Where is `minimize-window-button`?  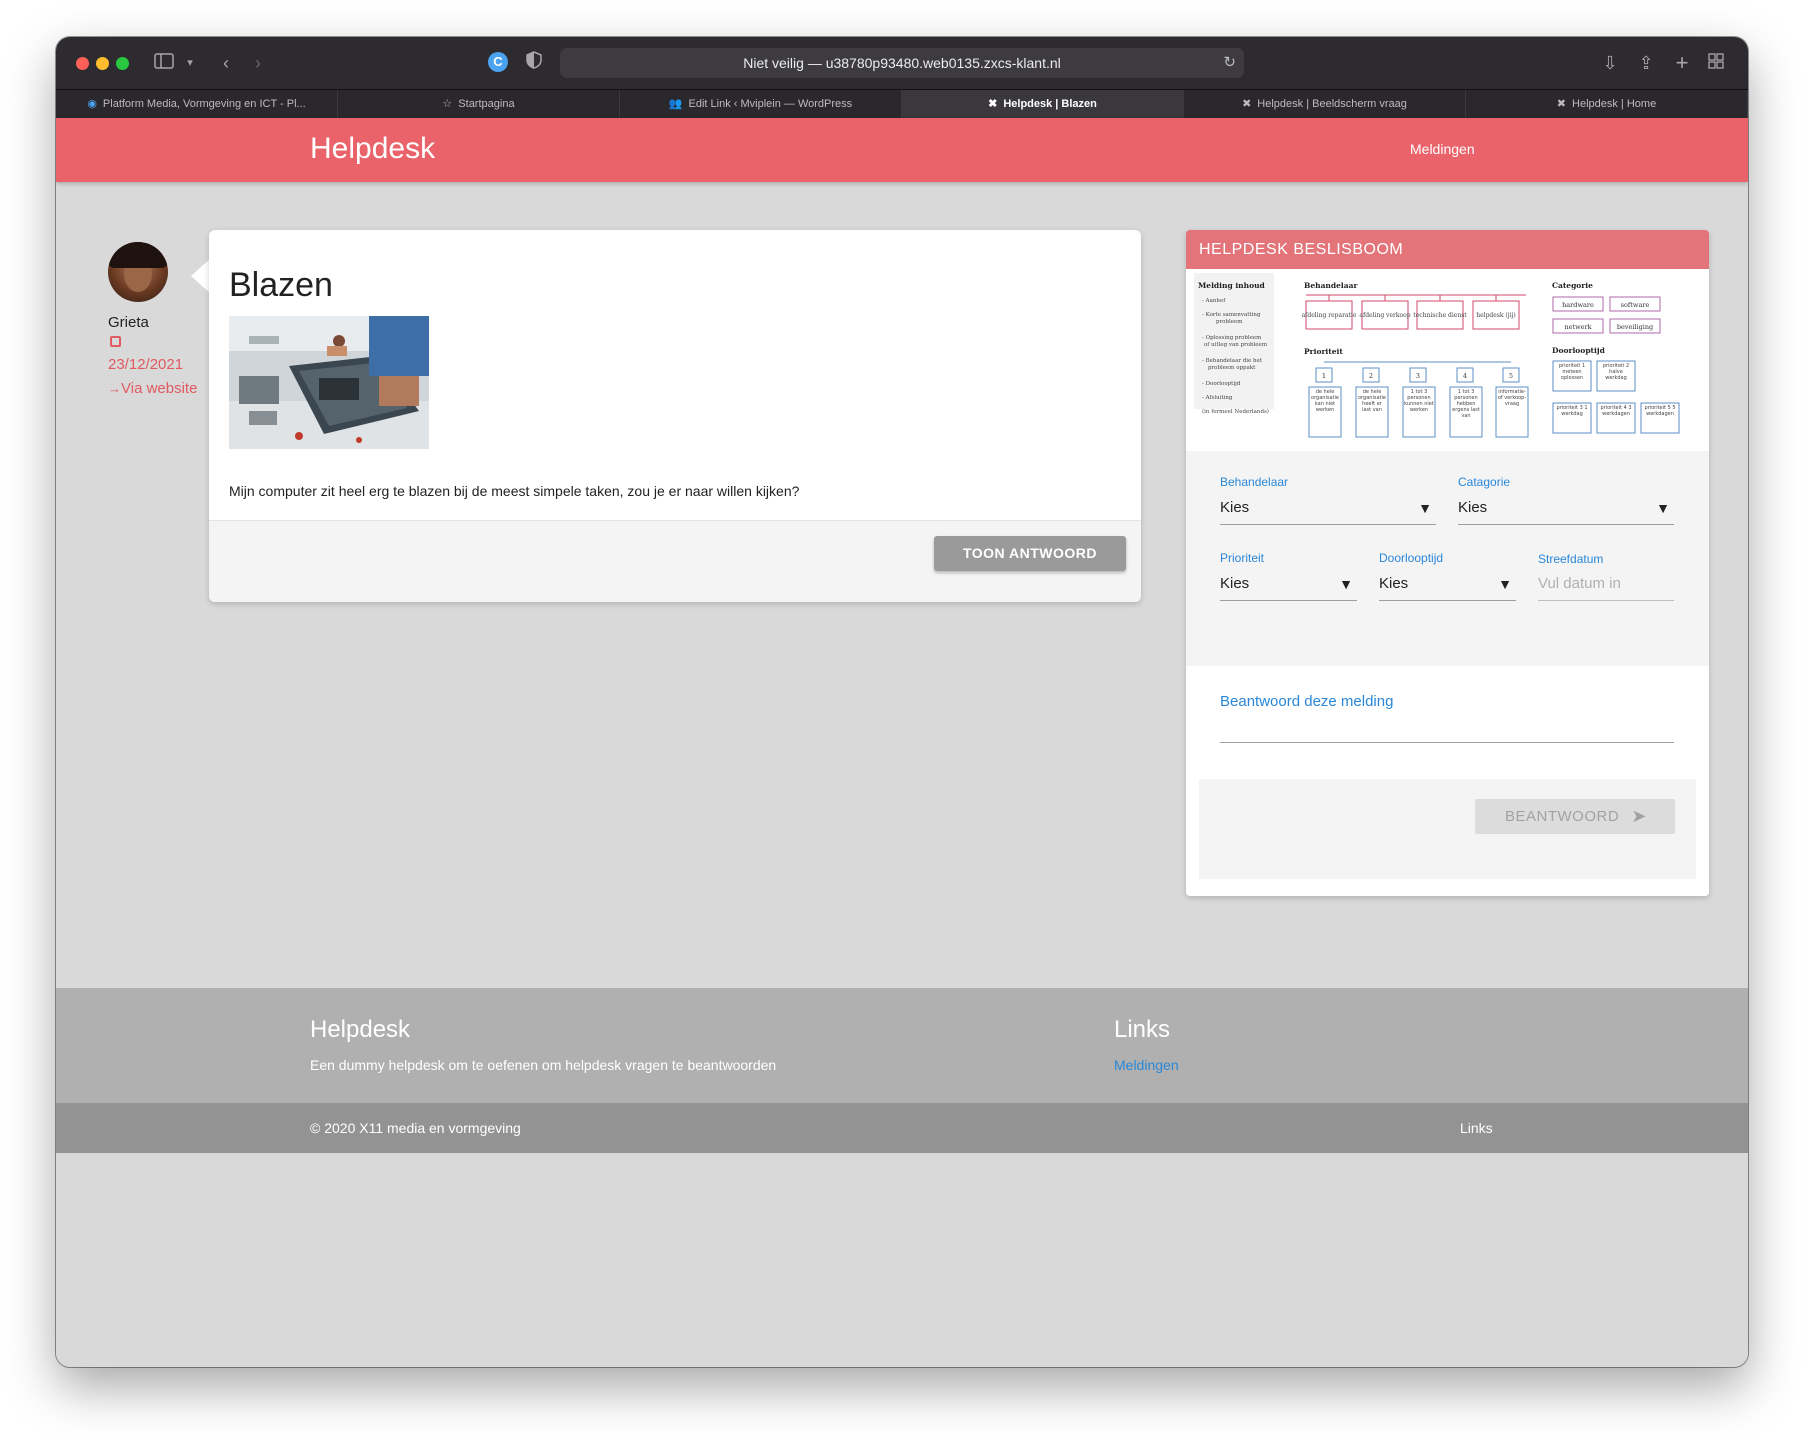 minimize-window-button is located at coordinates (102, 63).